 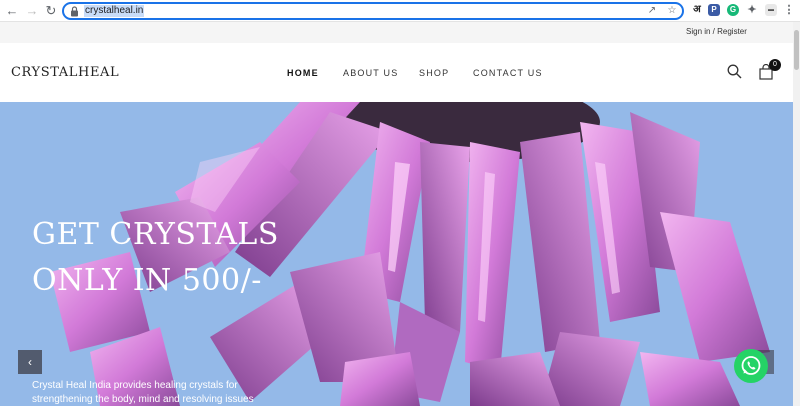 I want to click on profile-extension-icon: ▬, so click(x=771, y=10).